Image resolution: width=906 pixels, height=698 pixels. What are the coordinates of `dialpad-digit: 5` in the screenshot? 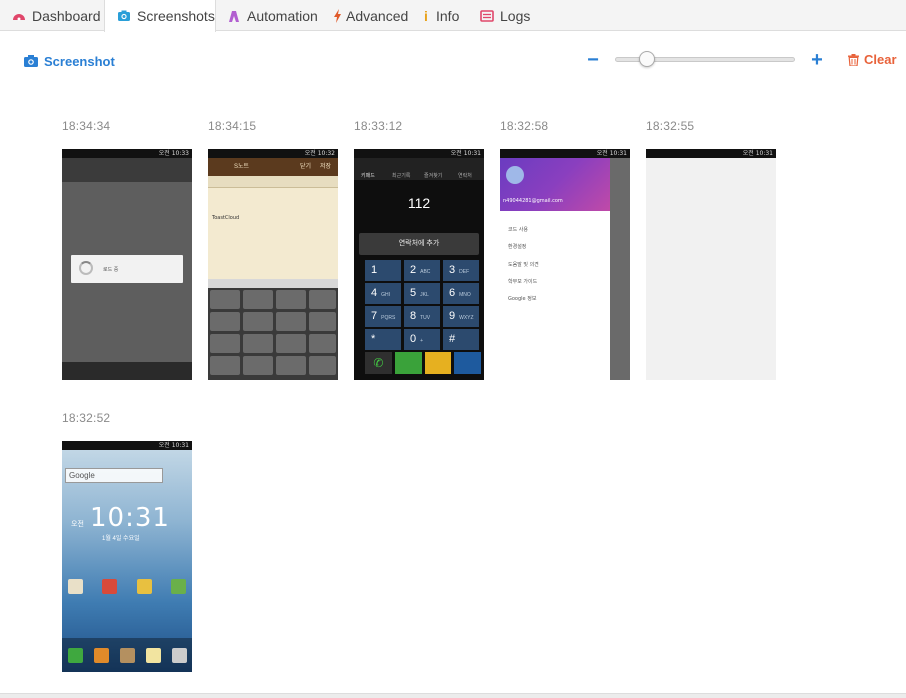 It's located at (413, 293).